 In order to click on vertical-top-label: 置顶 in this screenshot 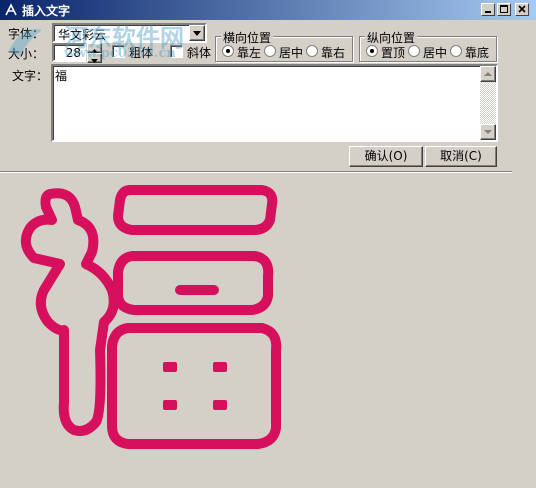, I will do `click(393, 53)`.